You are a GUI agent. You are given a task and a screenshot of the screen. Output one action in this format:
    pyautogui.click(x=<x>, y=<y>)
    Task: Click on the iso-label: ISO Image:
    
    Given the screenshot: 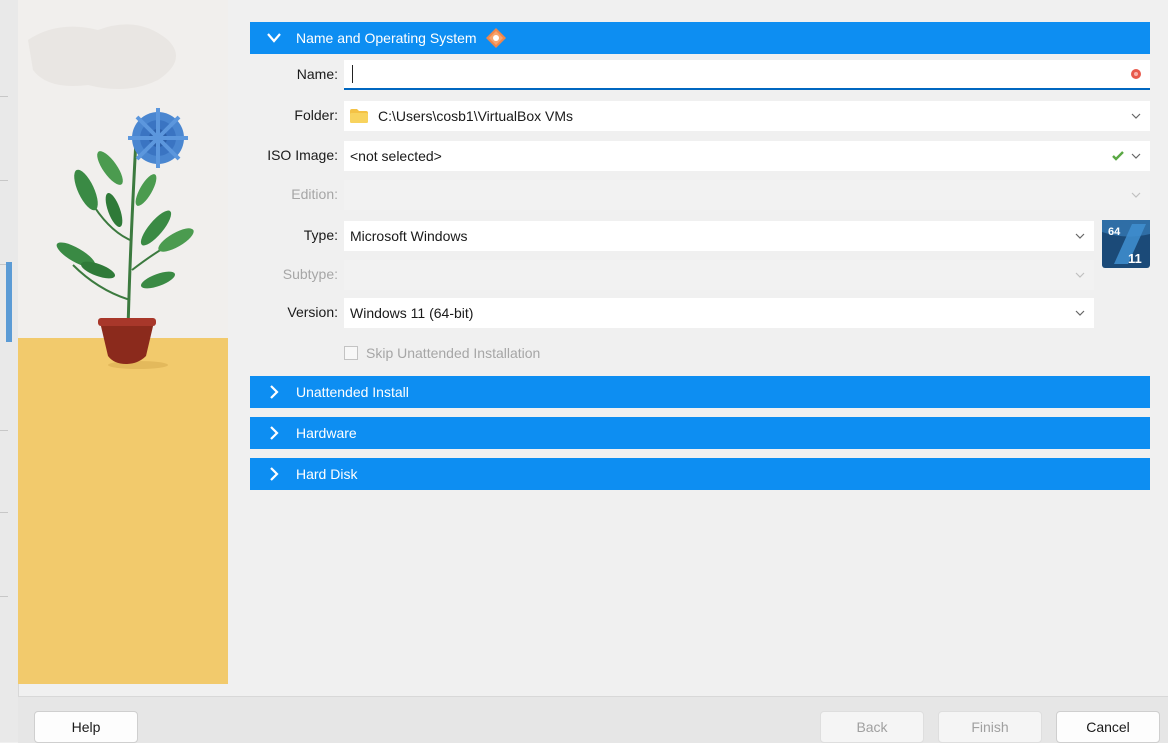 What is the action you would take?
    pyautogui.click(x=302, y=155)
    